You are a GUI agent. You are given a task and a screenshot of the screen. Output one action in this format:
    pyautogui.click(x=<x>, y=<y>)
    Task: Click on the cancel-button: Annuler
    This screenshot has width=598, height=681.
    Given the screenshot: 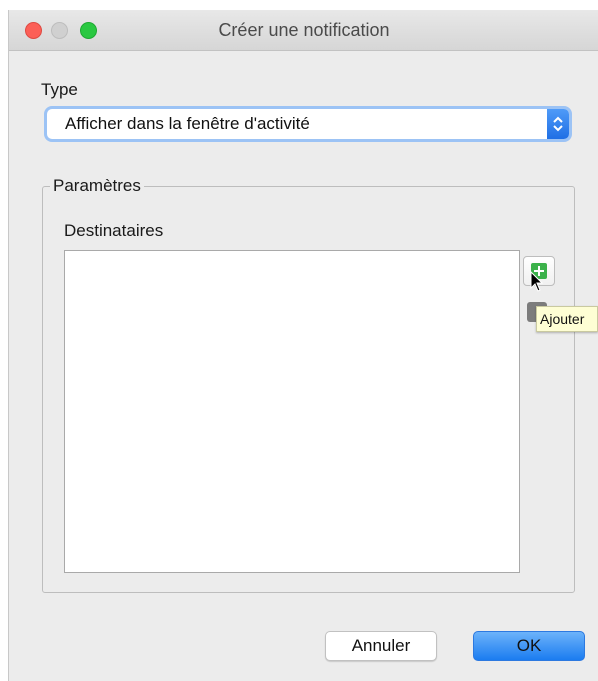 What is the action you would take?
    pyautogui.click(x=381, y=646)
    